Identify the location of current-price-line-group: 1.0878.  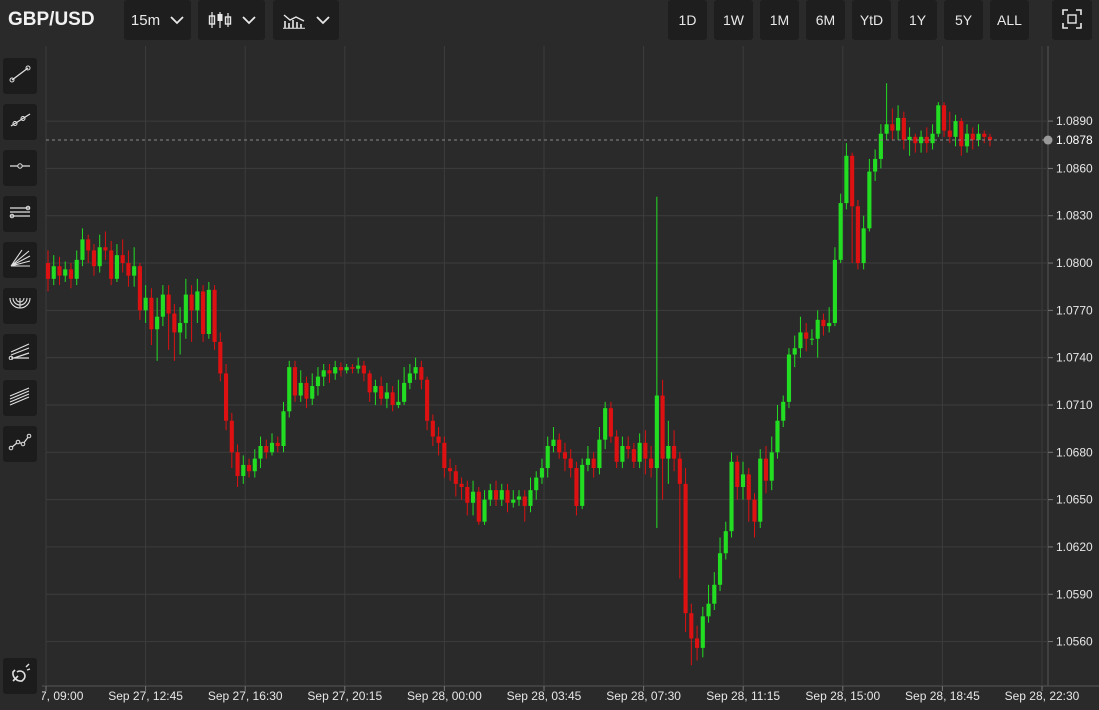
(569, 140).